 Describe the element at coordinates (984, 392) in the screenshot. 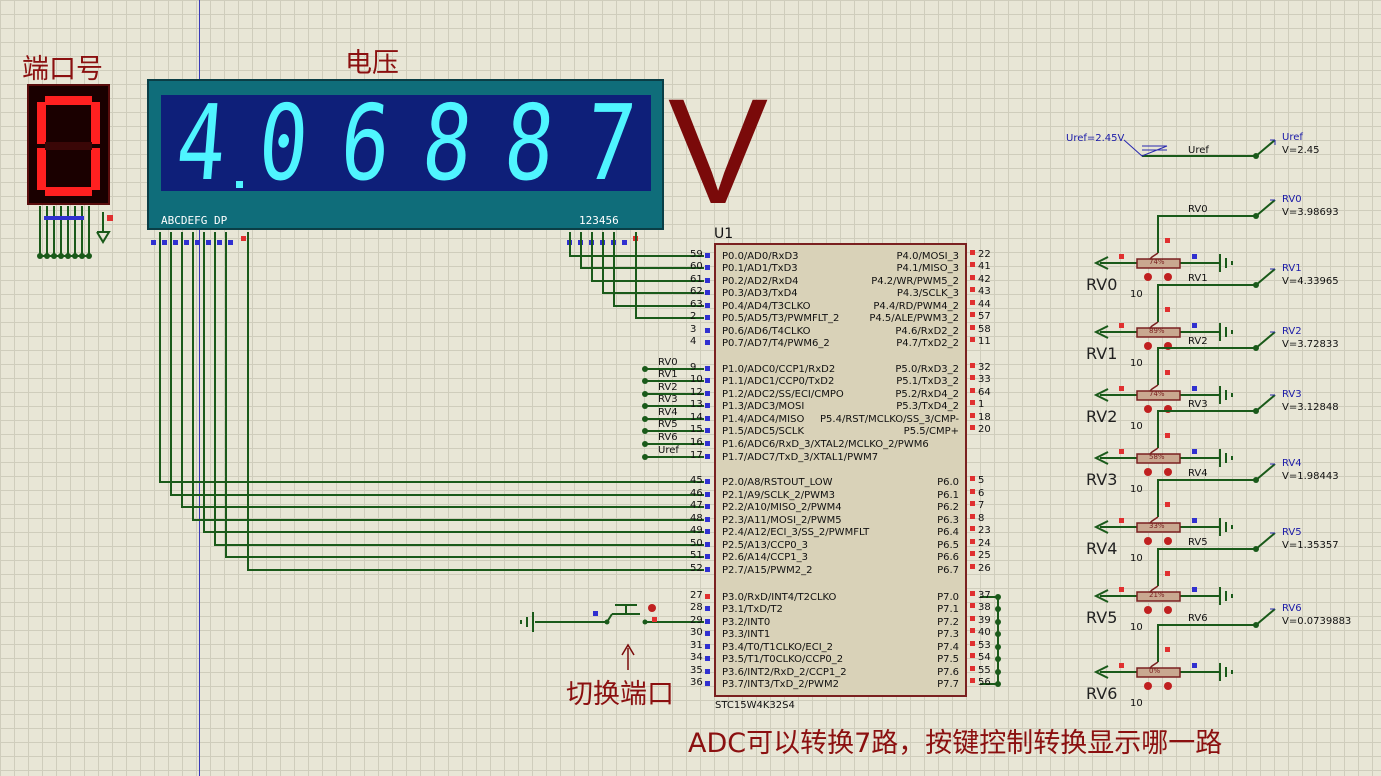

I see `mcu-pin-number: 64` at that location.